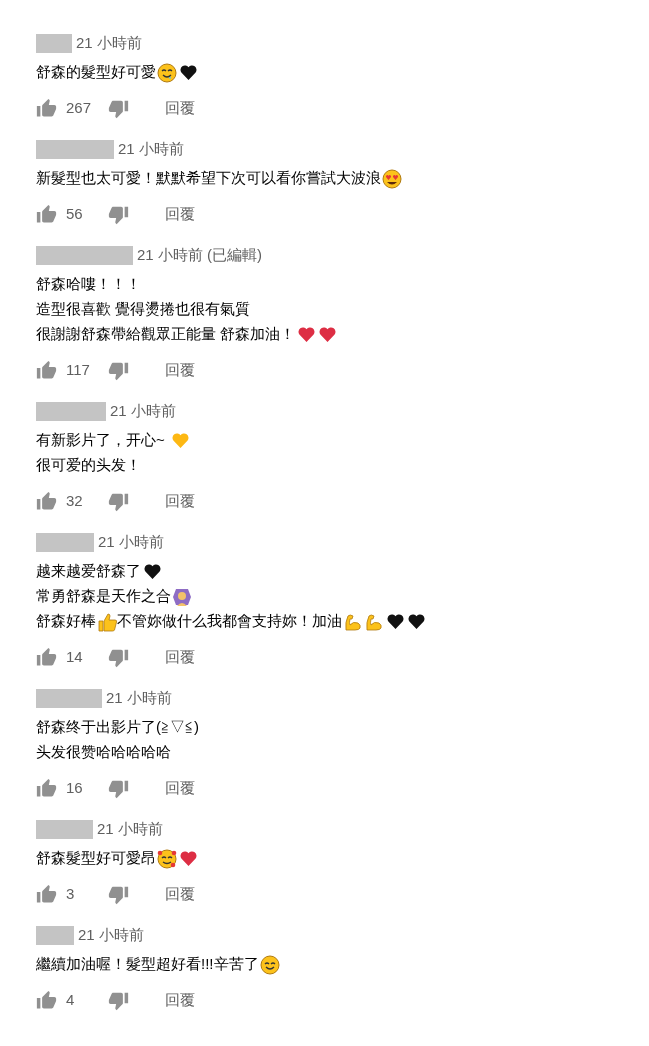 The height and width of the screenshot is (1046, 649). Describe the element at coordinates (75, 213) in the screenshot. I see `like-count: 56` at that location.